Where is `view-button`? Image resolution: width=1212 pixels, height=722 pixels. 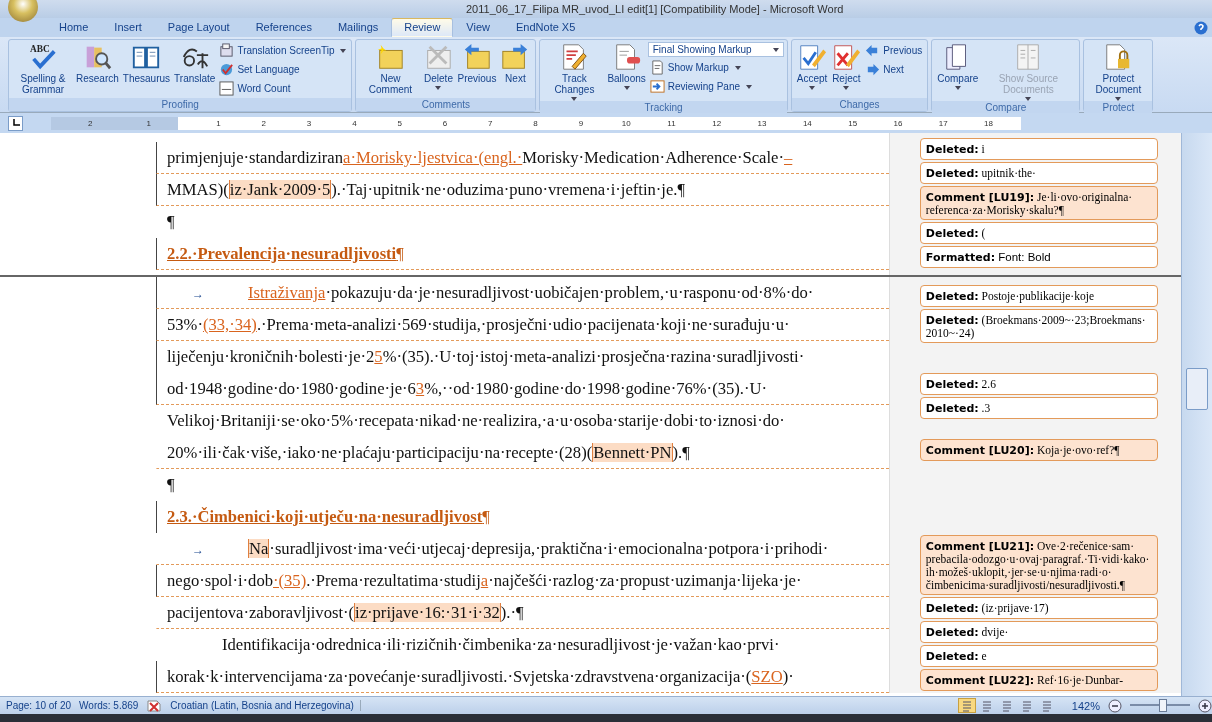
view-button is located at coordinates (966, 705).